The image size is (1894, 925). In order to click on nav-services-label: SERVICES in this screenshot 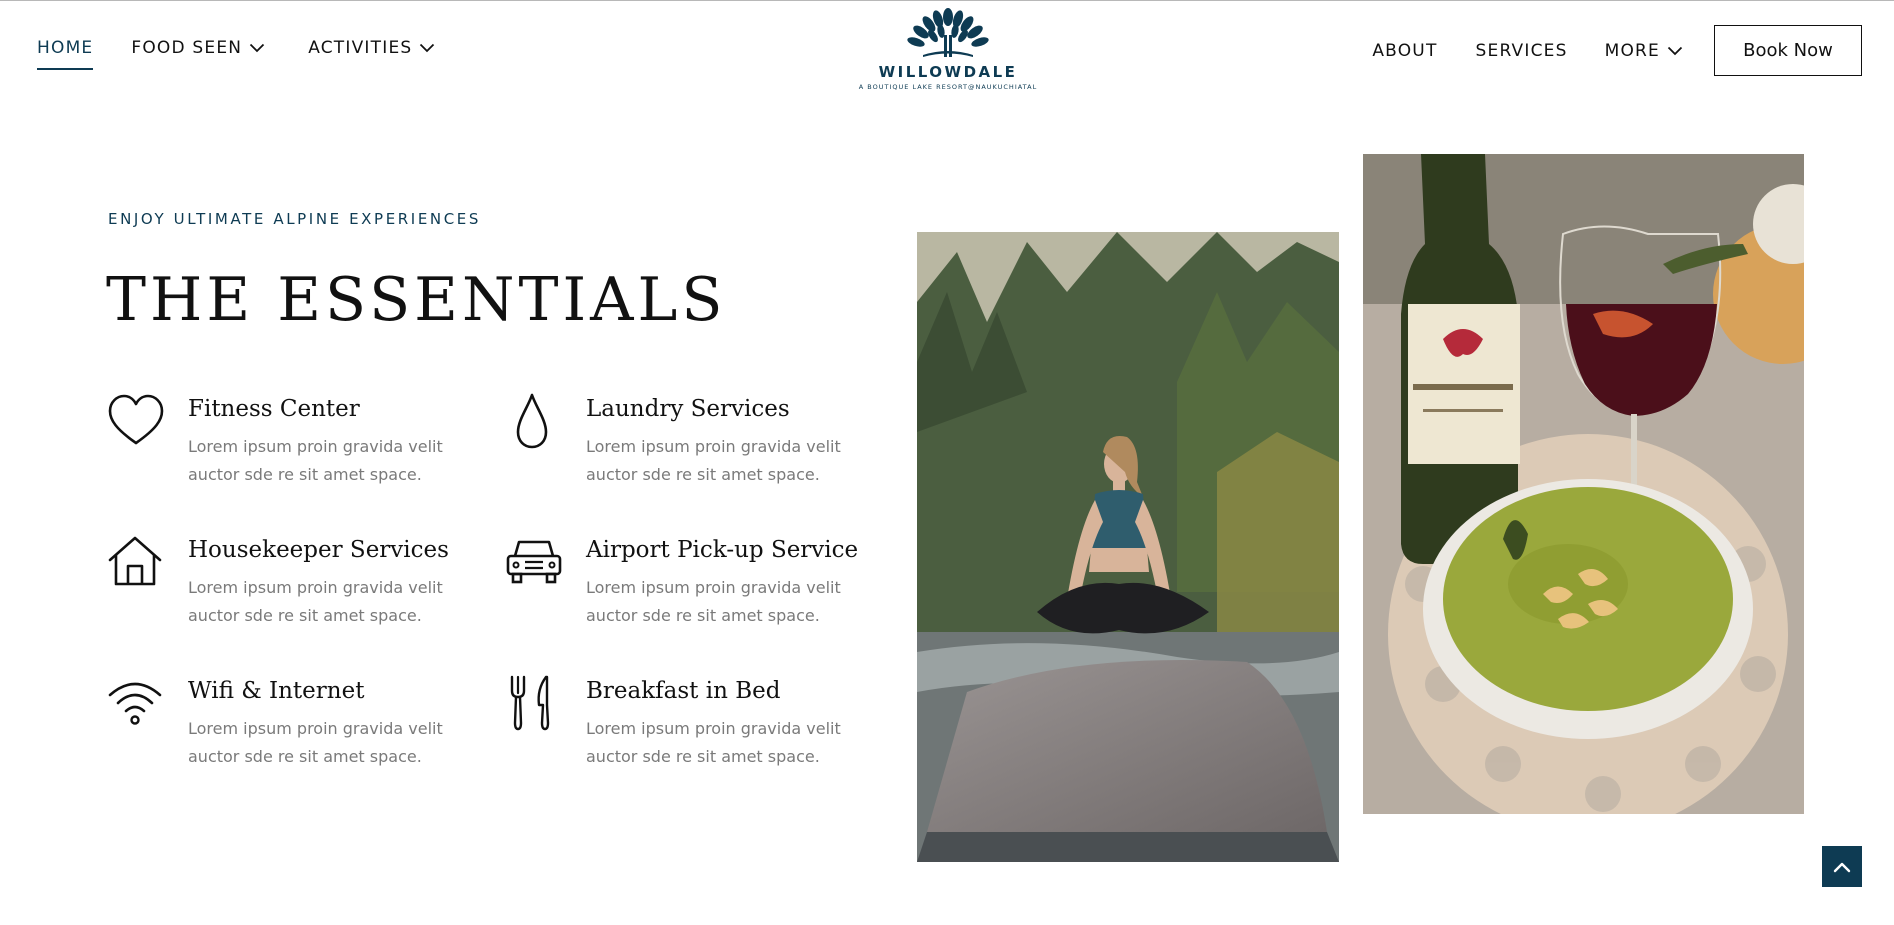, I will do `click(1521, 50)`.